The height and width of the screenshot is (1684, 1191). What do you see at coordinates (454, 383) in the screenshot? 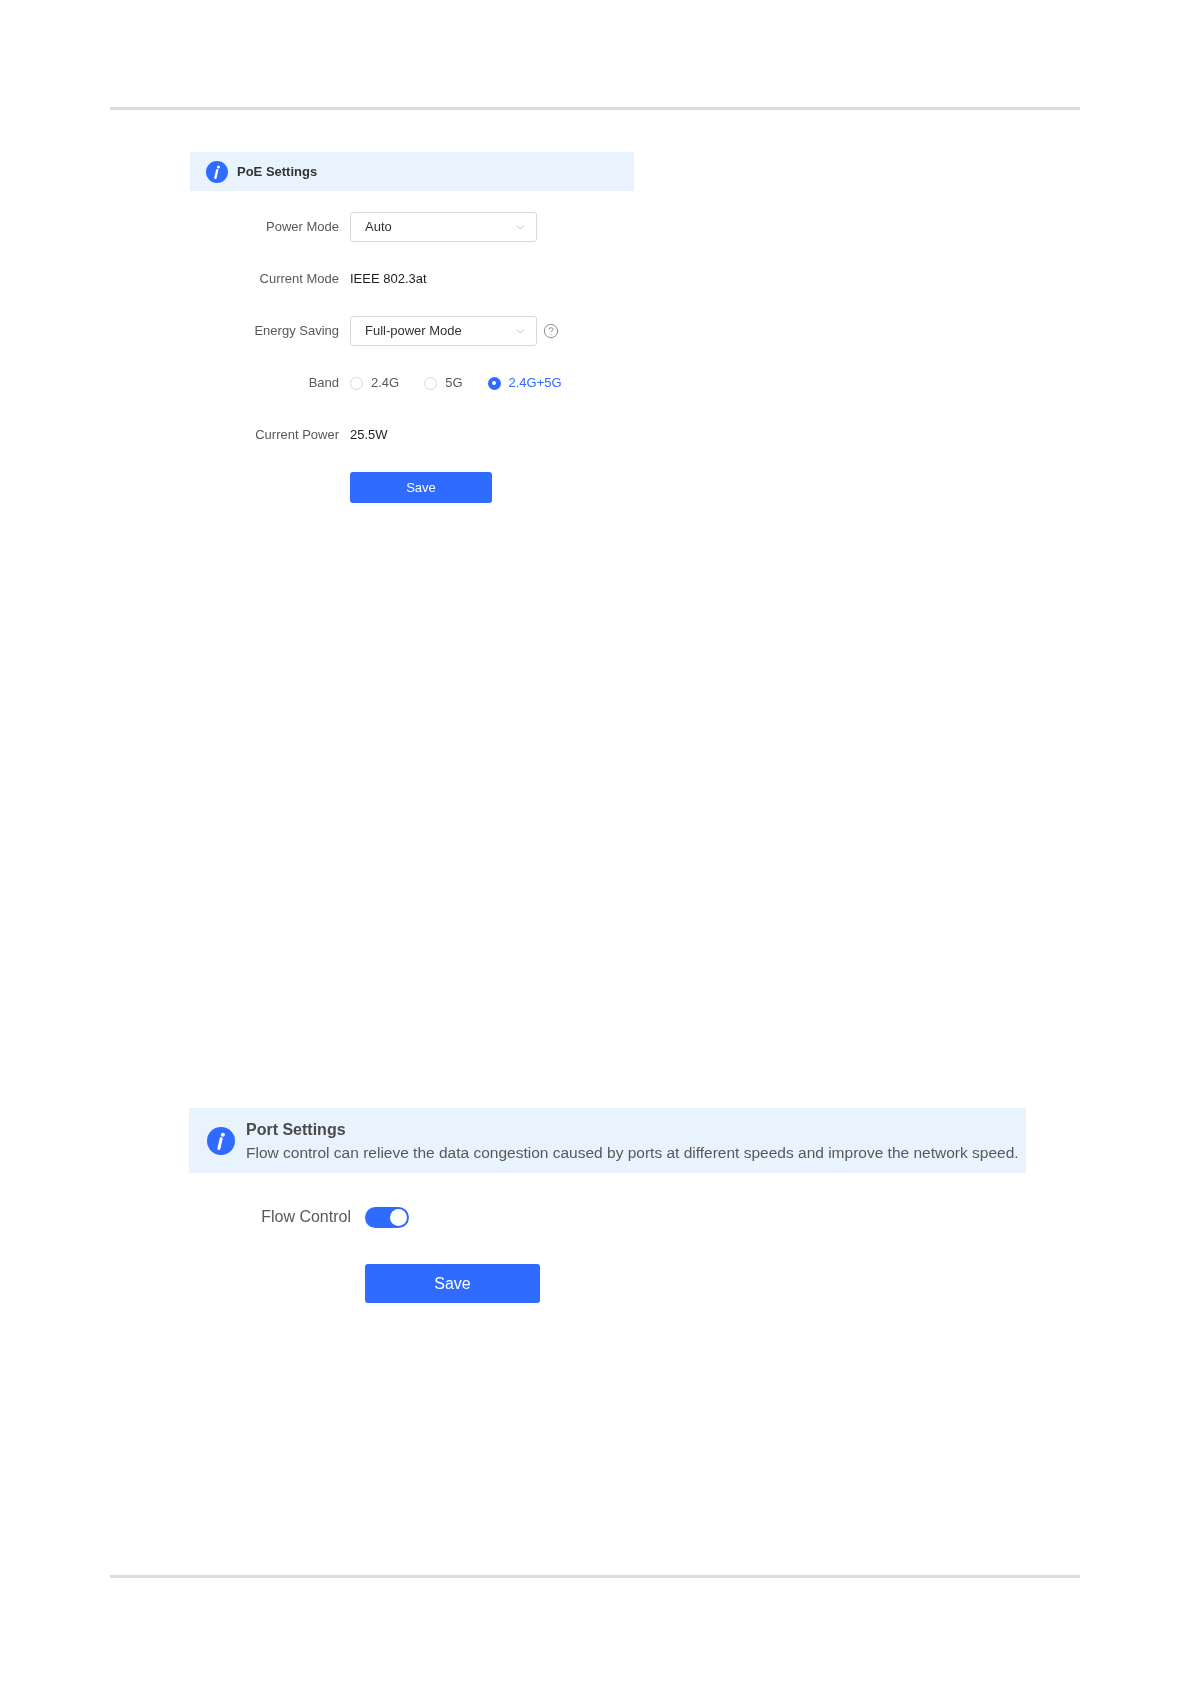
I see `radio-label: 5G` at bounding box center [454, 383].